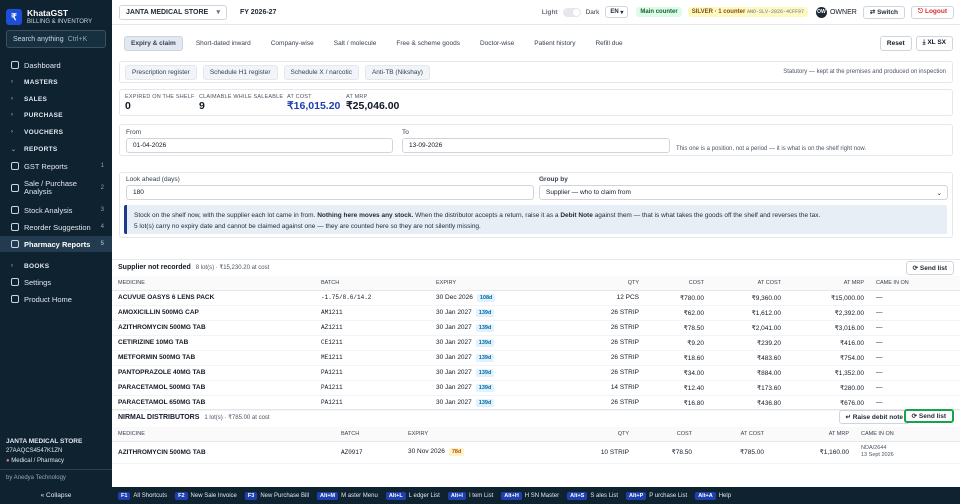 The width and height of the screenshot is (960, 504). I want to click on language-select: EN ▾, so click(617, 12).